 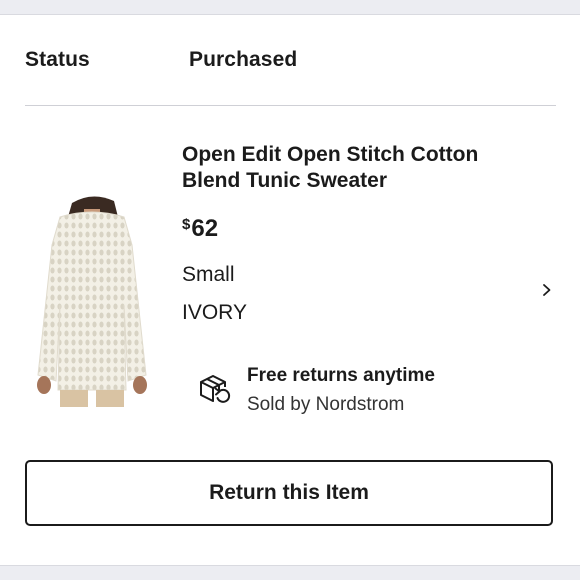 I want to click on box-return-icon, so click(x=215, y=389).